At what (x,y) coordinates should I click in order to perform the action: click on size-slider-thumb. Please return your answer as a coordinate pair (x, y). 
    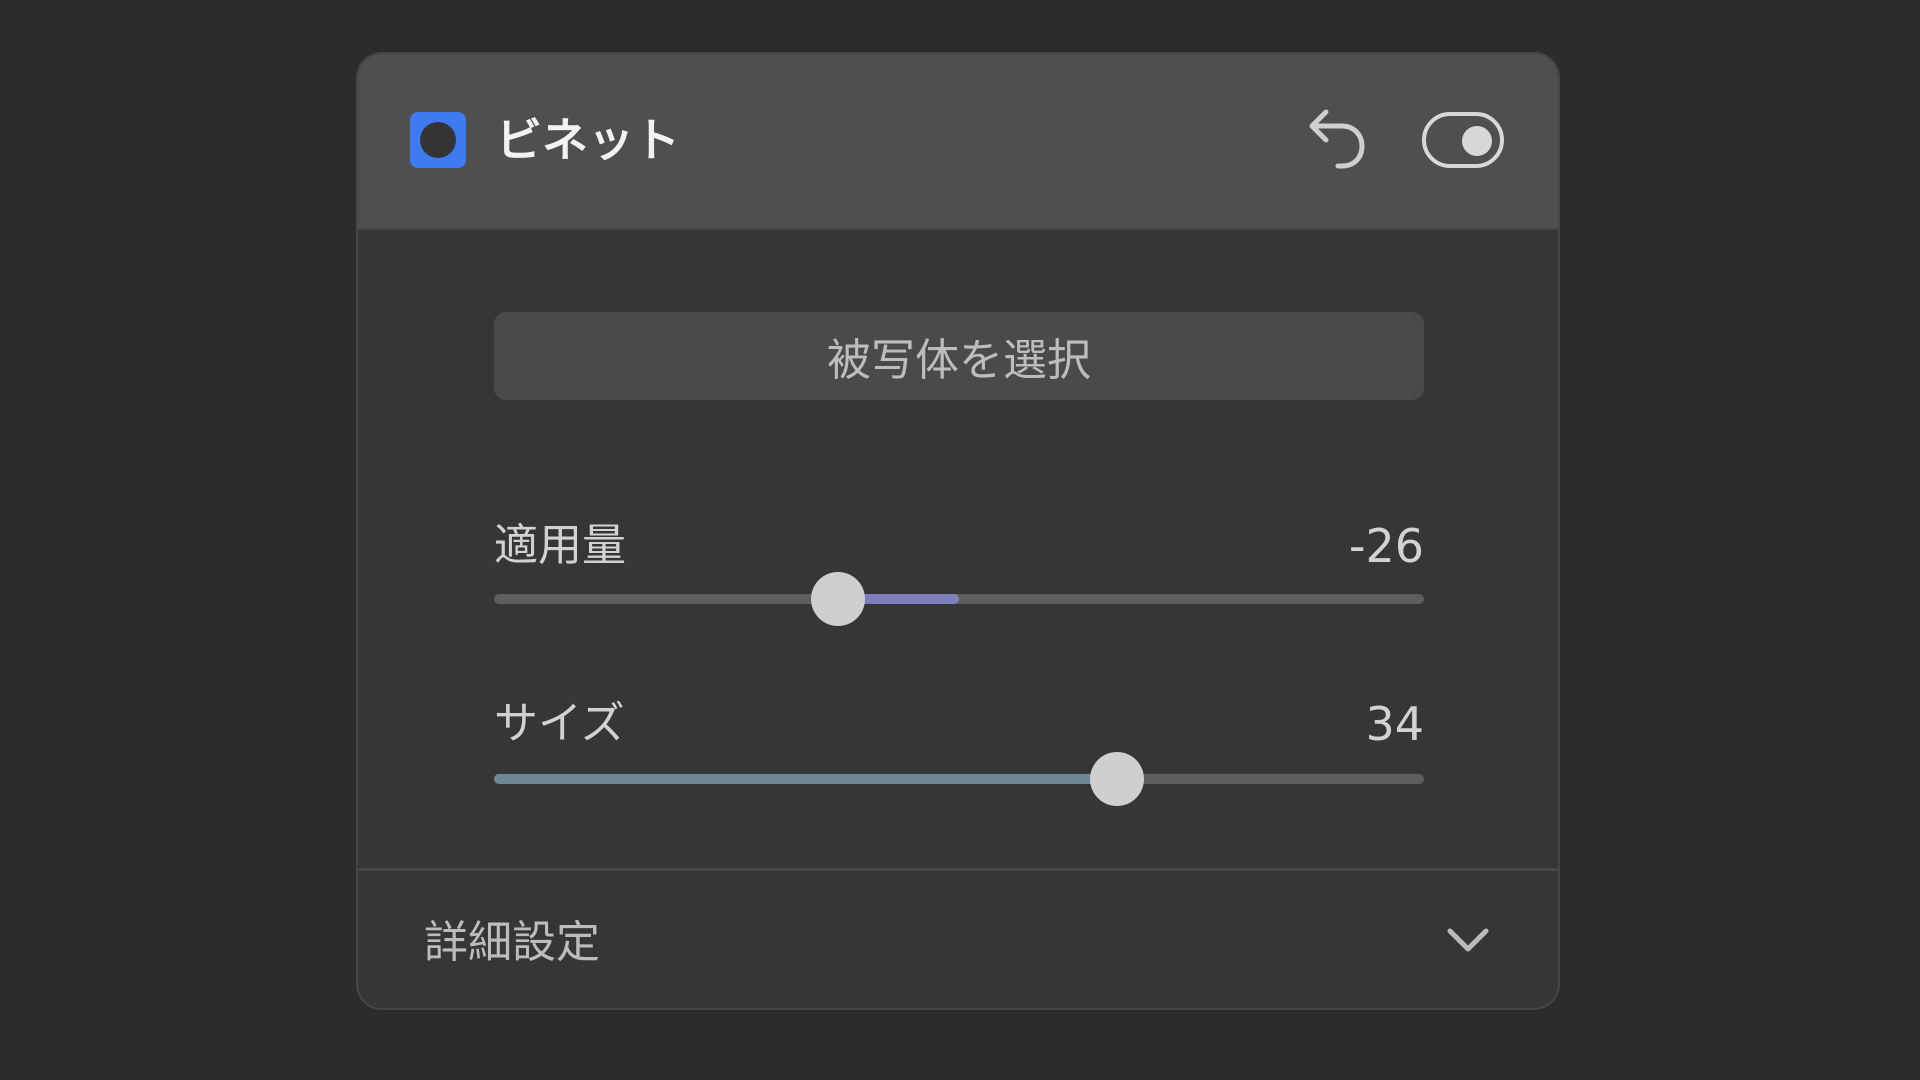
    Looking at the image, I should click on (1117, 779).